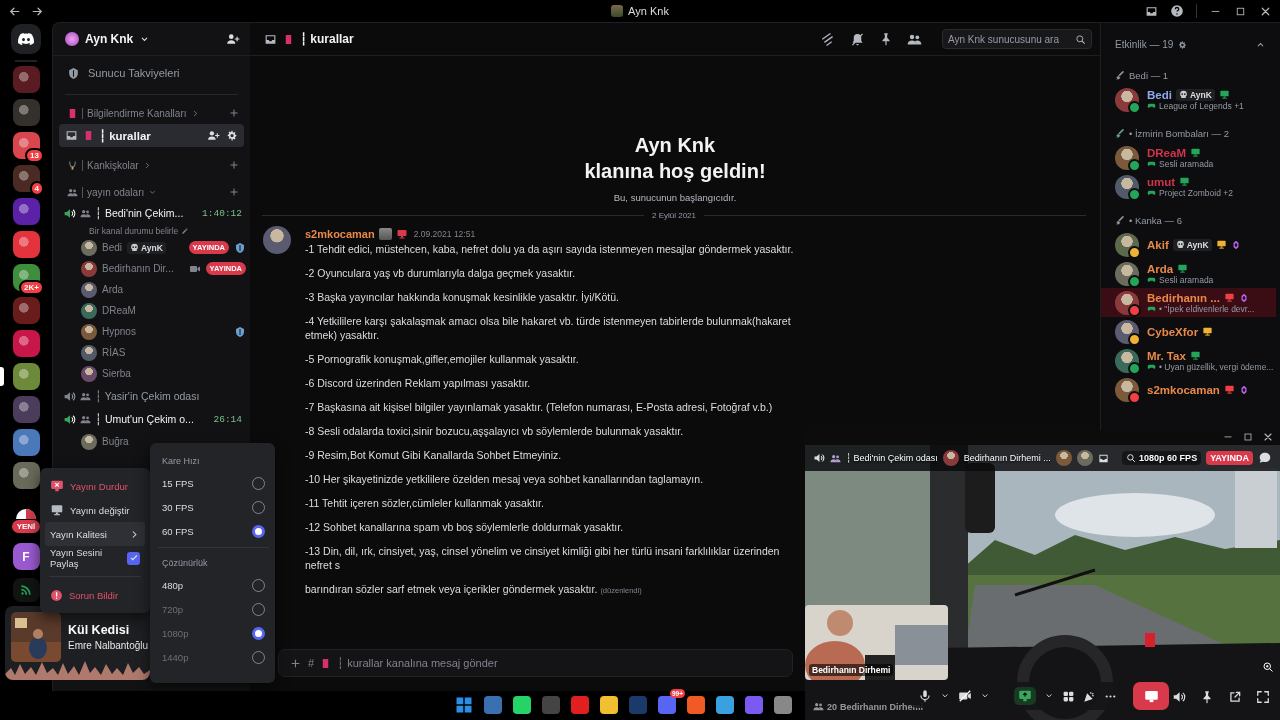 Image resolution: width=1280 pixels, height=720 pixels. I want to click on pencil-icon, so click(185, 231).